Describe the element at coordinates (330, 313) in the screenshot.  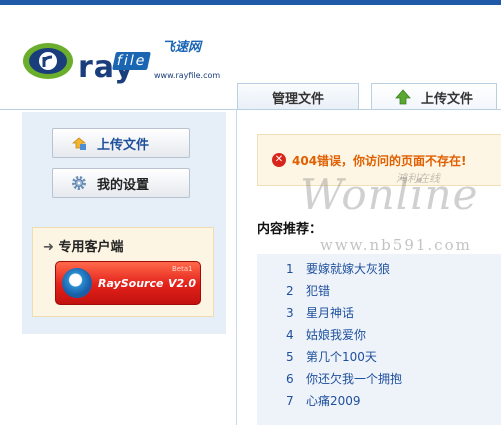
I see `list-item-link: 星月神话` at that location.